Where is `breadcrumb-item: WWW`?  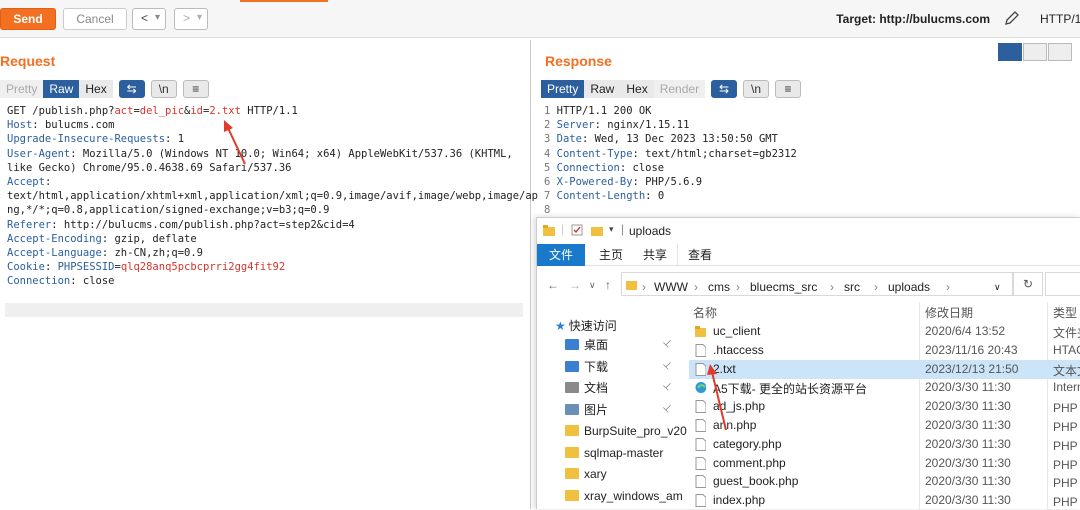
breadcrumb-item: WWW is located at coordinates (671, 287).